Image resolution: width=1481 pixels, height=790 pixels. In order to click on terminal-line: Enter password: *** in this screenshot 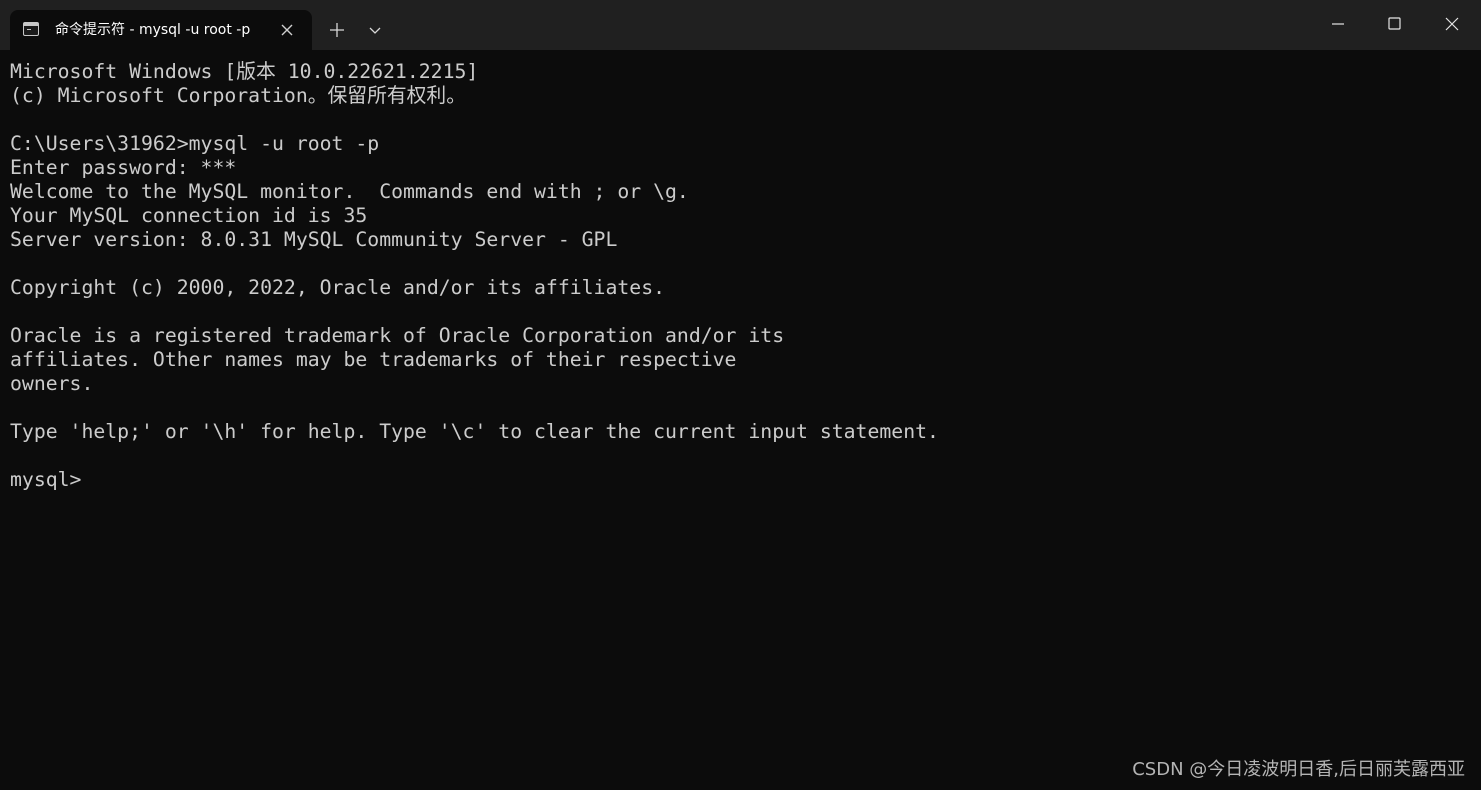, I will do `click(123, 167)`.